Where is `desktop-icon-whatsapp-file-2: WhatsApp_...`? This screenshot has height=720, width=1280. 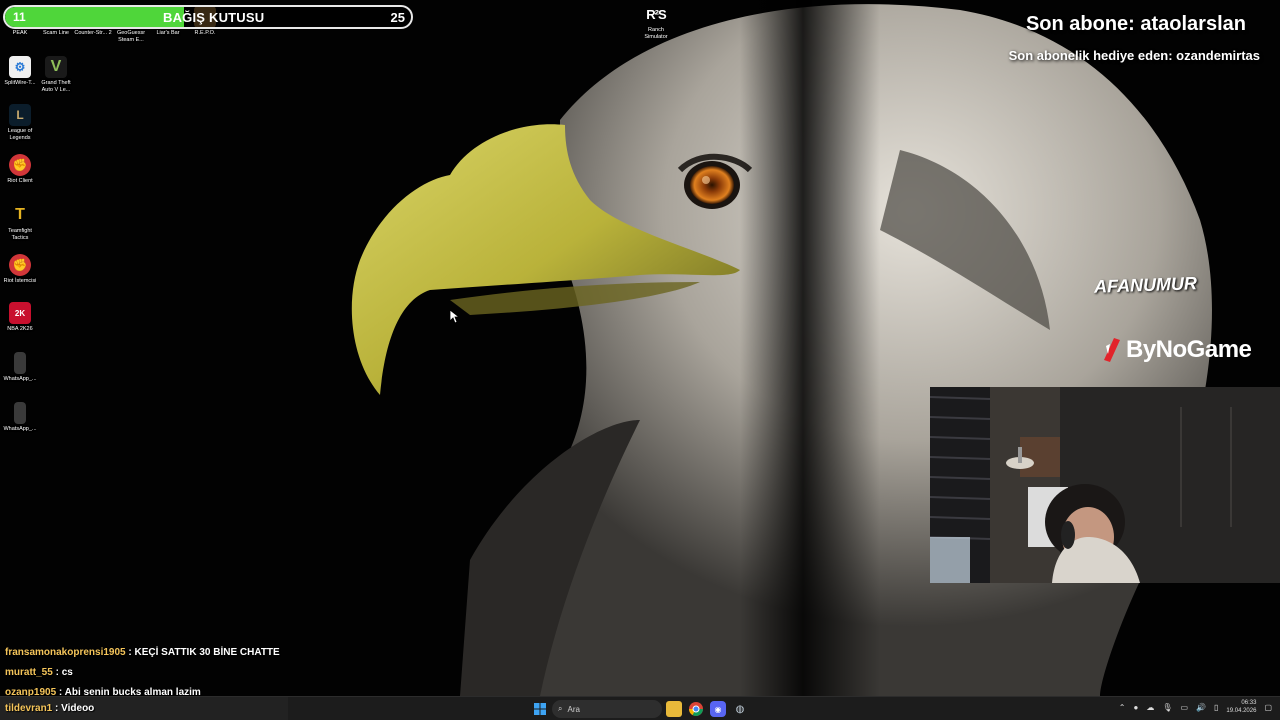 desktop-icon-whatsapp-file-2: WhatsApp_... is located at coordinates (20, 417).